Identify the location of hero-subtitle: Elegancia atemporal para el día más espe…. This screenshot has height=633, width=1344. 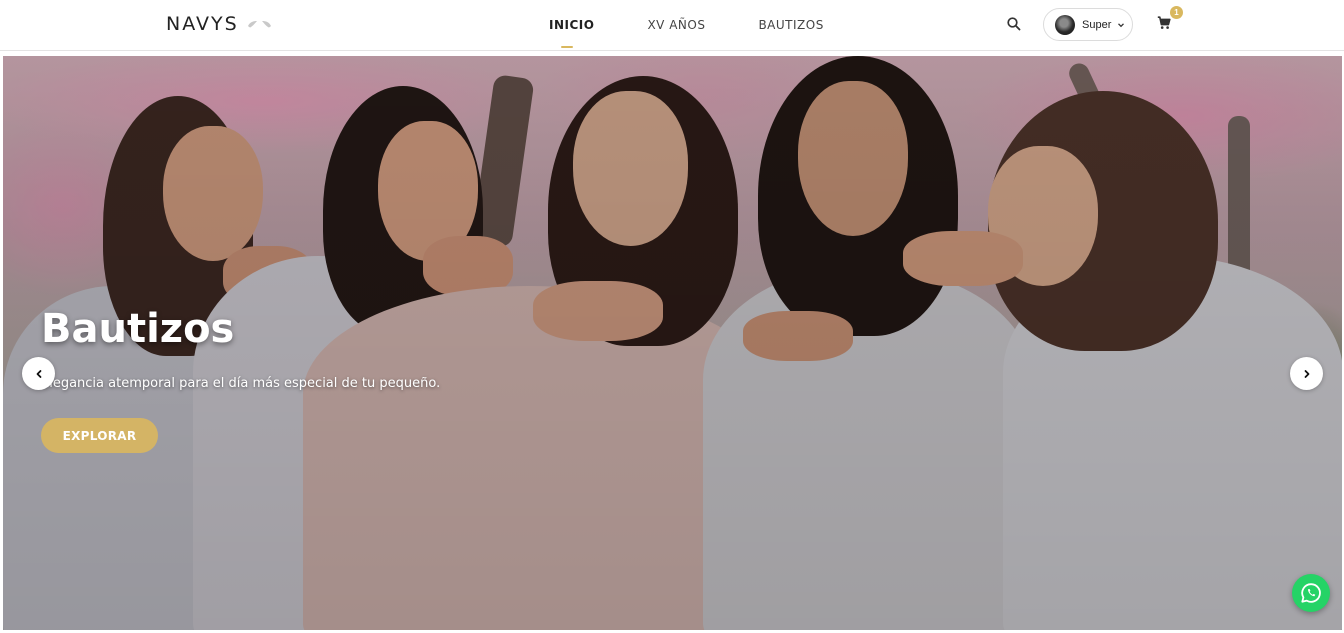
(241, 383).